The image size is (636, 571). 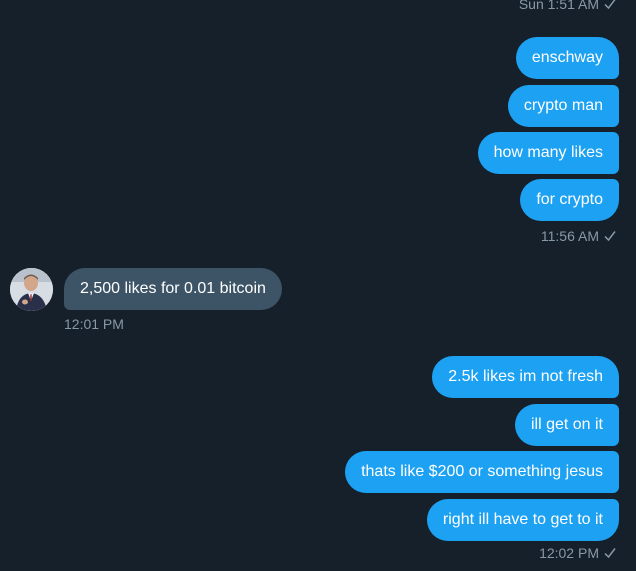 I want to click on timestamp-group1: 11:56 AM, so click(x=579, y=236).